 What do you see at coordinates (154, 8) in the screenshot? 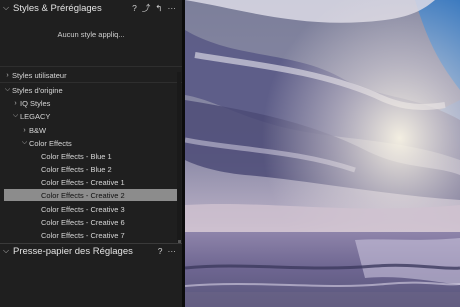
I see `styles-header-tools: ? ⤴ ↰ ···` at bounding box center [154, 8].